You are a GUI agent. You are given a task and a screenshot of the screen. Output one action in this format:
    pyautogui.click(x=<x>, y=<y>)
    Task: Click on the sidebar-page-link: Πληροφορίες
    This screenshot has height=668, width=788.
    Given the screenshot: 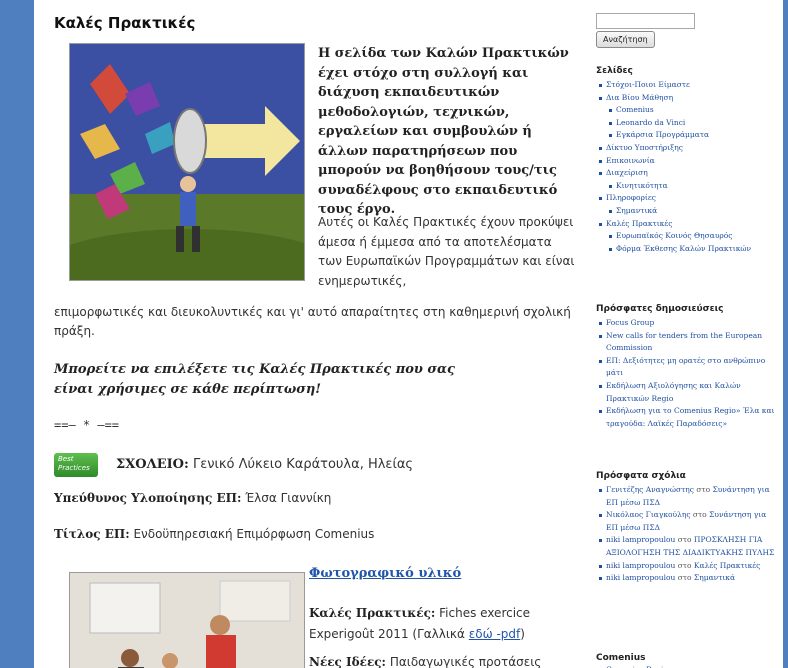 What is the action you would take?
    pyautogui.click(x=686, y=198)
    